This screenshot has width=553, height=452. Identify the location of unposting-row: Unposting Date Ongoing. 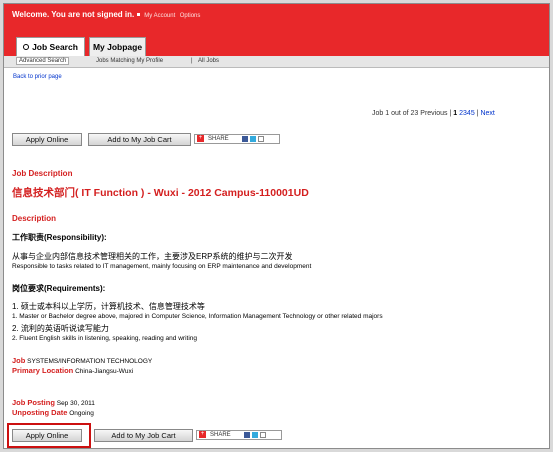
(53, 412).